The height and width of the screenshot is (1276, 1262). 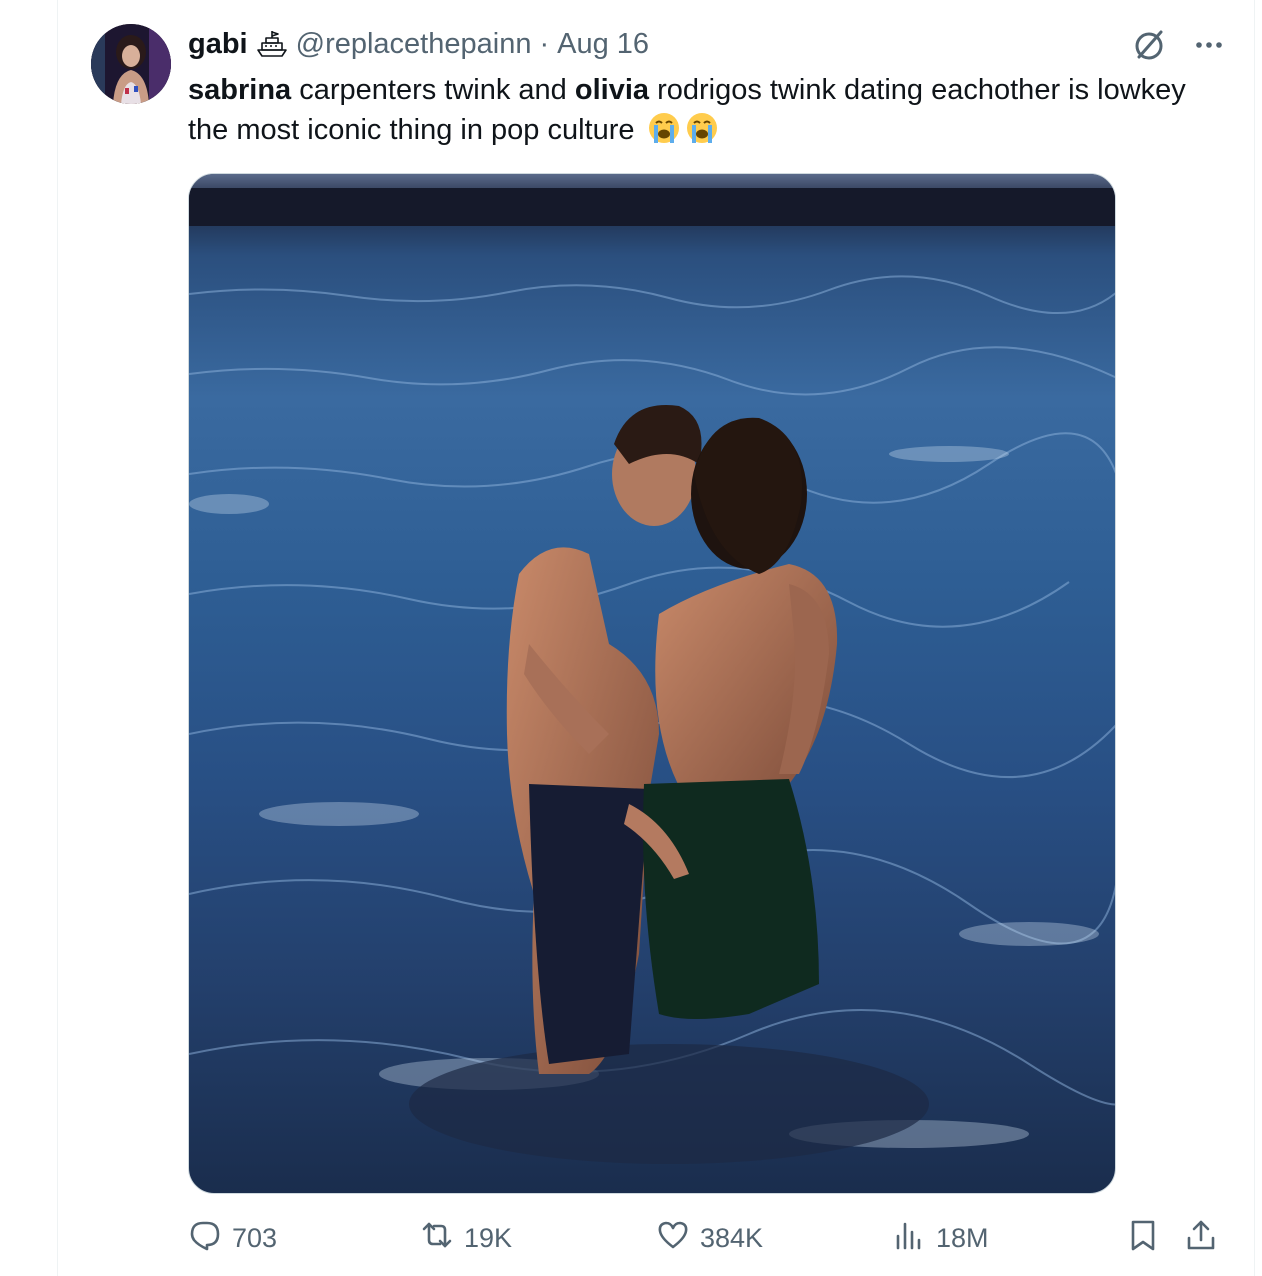 What do you see at coordinates (1178, 45) in the screenshot?
I see `tweet-top-actions` at bounding box center [1178, 45].